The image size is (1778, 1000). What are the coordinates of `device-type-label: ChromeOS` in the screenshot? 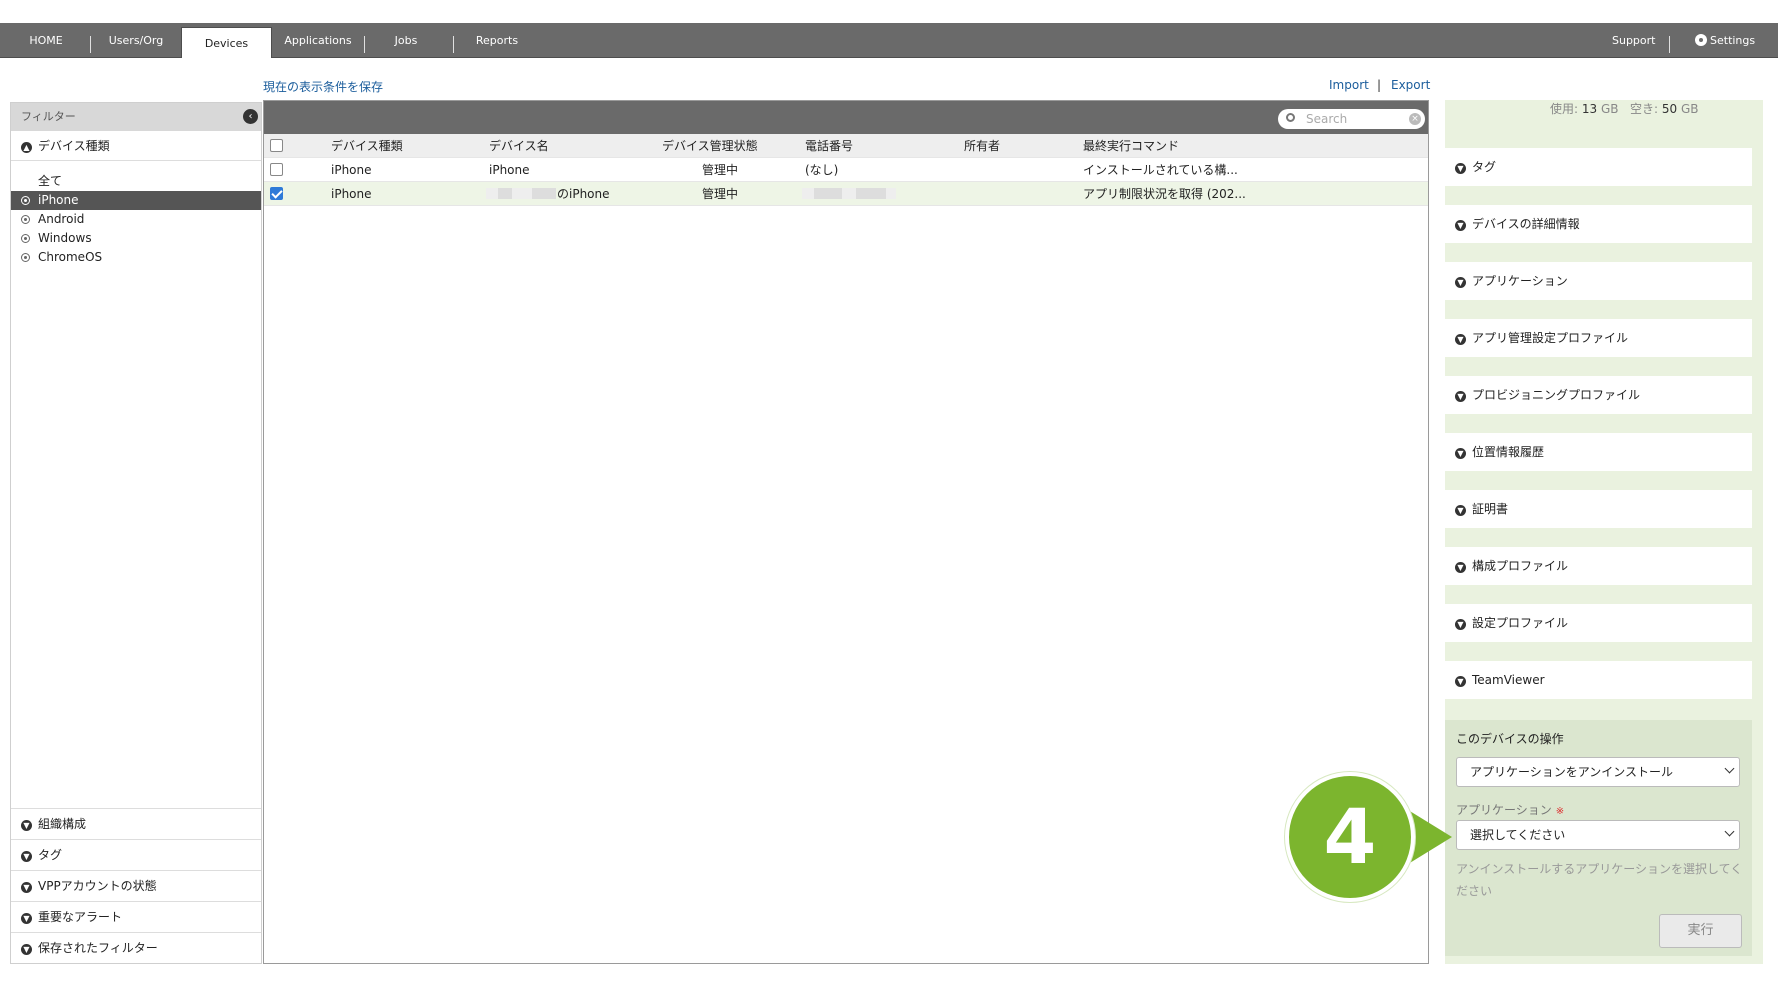 It's located at (70, 257).